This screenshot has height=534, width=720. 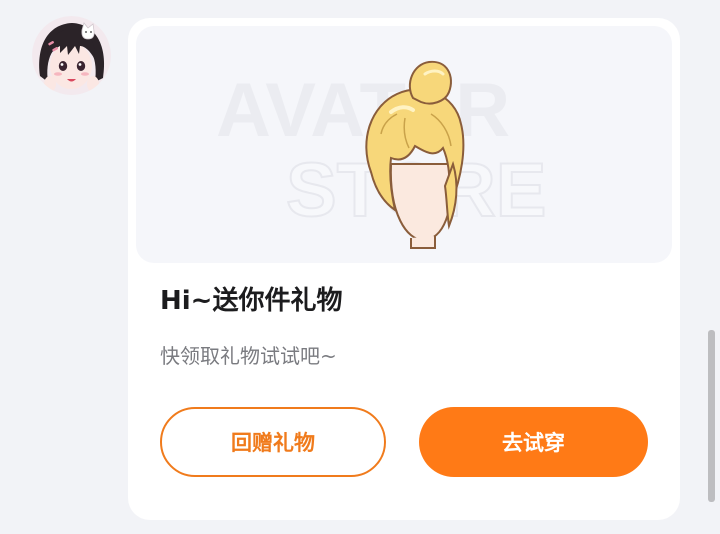 What do you see at coordinates (415, 154) in the screenshot?
I see `blonde-bun-hairstyle-icon` at bounding box center [415, 154].